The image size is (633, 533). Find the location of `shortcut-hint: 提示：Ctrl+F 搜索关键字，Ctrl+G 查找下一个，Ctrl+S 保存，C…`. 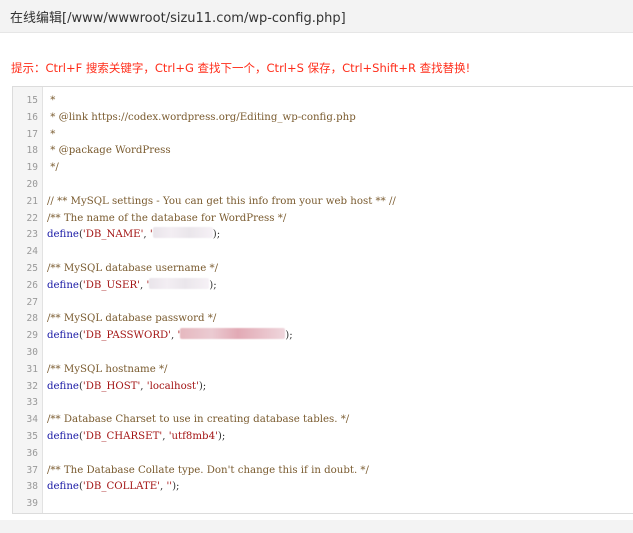

shortcut-hint: 提示：Ctrl+F 搜索关键字，Ctrl+G 查找下一个，Ctrl+S 保存，C… is located at coordinates (241, 68).